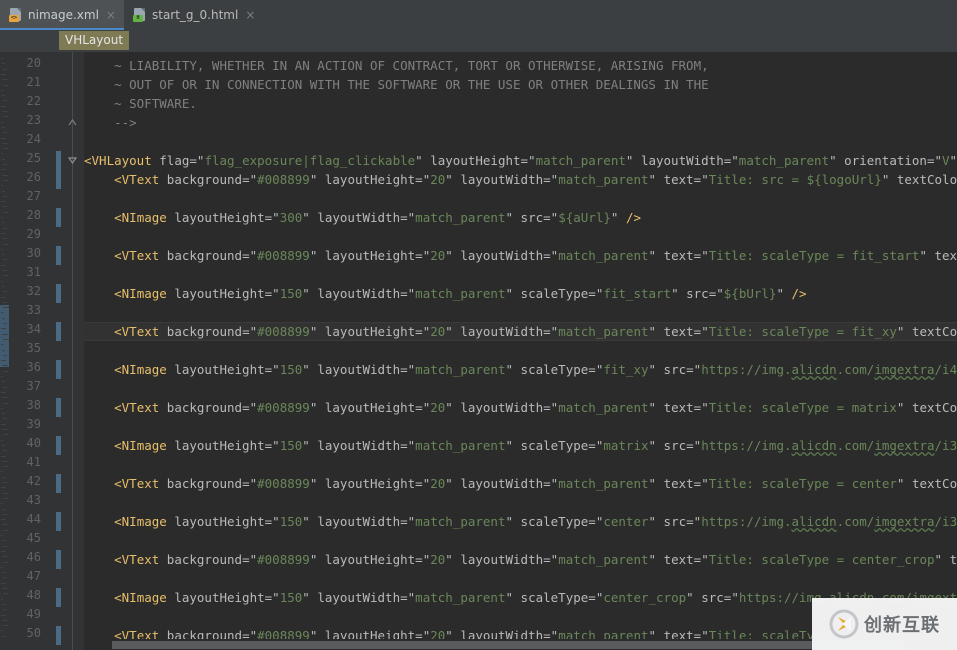 The height and width of the screenshot is (650, 957). What do you see at coordinates (283, 483) in the screenshot?
I see `code-token-val: #008899` at bounding box center [283, 483].